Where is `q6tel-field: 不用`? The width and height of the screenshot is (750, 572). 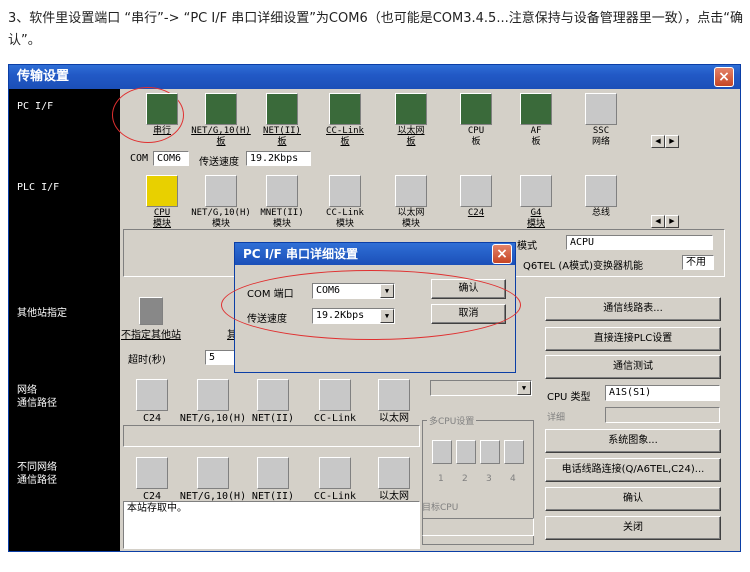 q6tel-field: 不用 is located at coordinates (698, 262).